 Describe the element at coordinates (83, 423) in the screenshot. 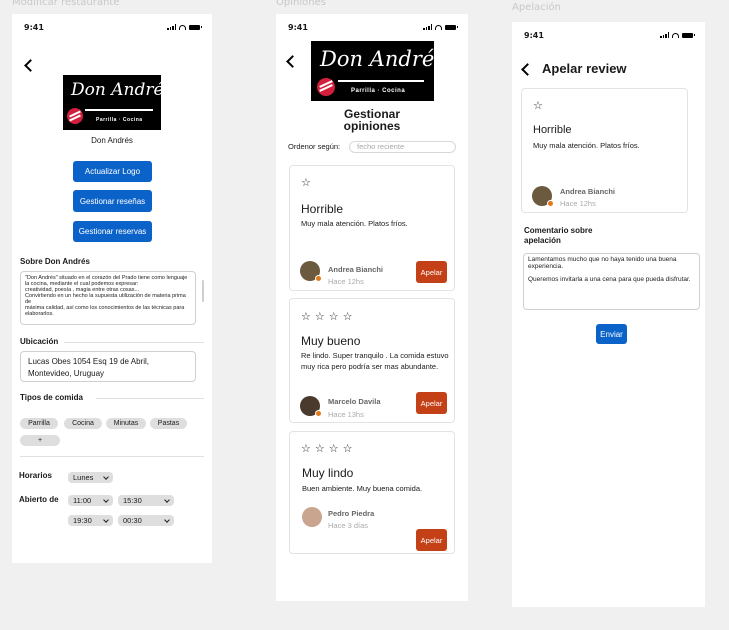

I see `food-chip: Cocina` at that location.